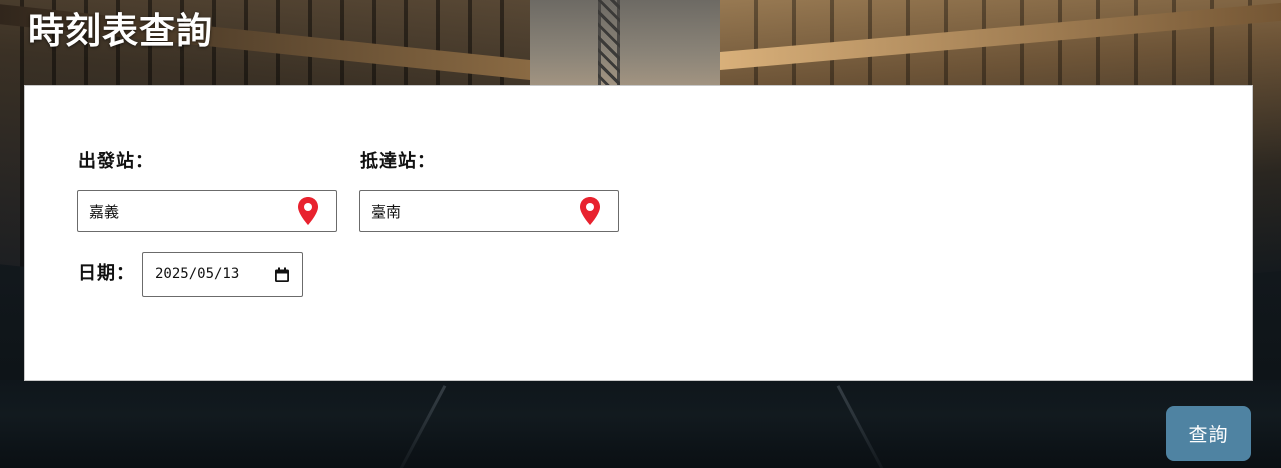 The height and width of the screenshot is (468, 1281). Describe the element at coordinates (121, 31) in the screenshot. I see `page-title: 時刻表查詢` at that location.